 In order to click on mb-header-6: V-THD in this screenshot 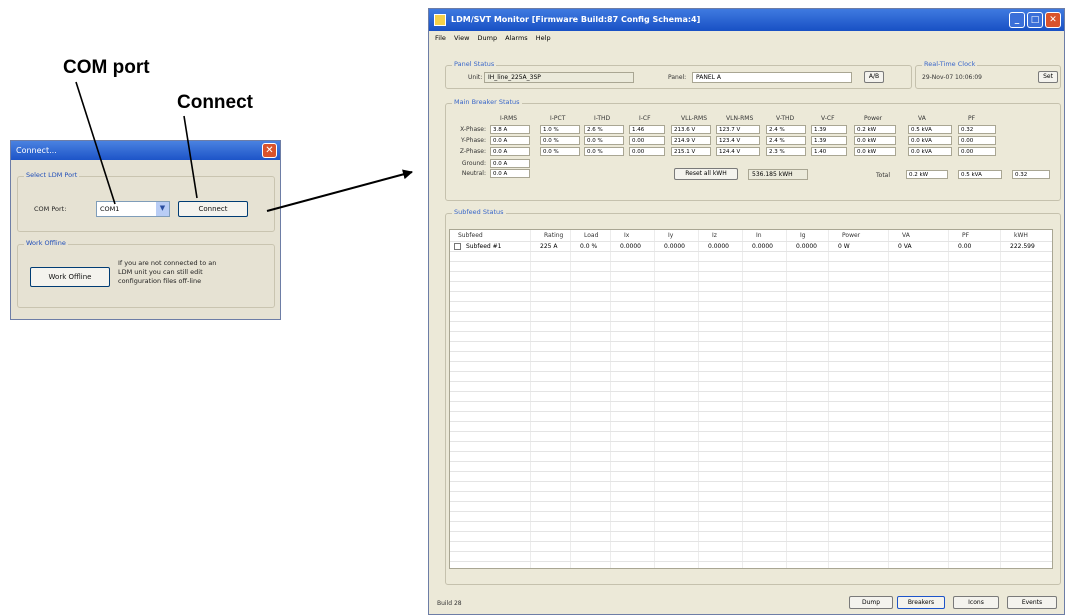, I will do `click(785, 118)`.